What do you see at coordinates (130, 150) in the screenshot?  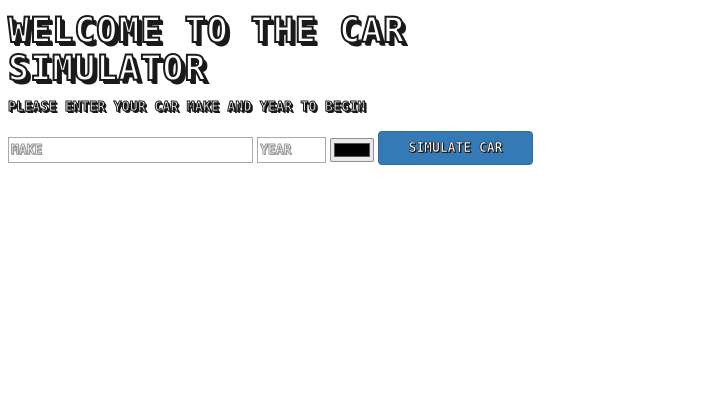 I see `make-input` at bounding box center [130, 150].